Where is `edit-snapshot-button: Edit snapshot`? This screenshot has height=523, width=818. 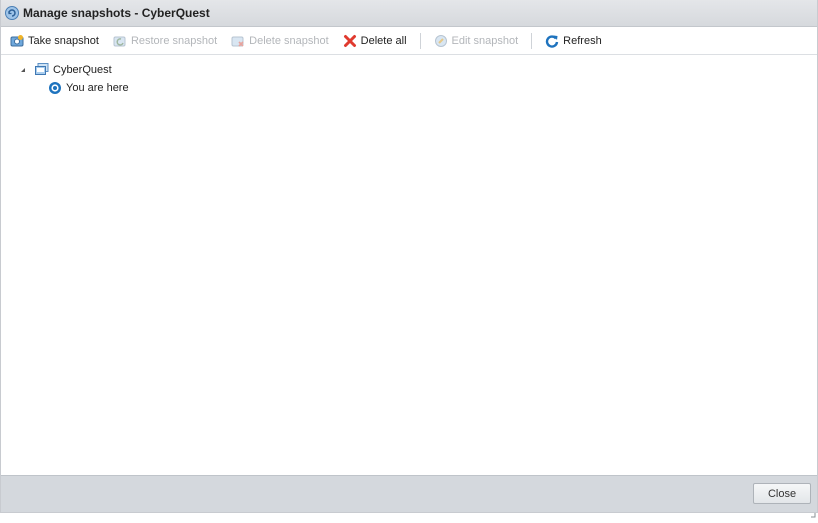
edit-snapshot-button: Edit snapshot is located at coordinates (476, 41).